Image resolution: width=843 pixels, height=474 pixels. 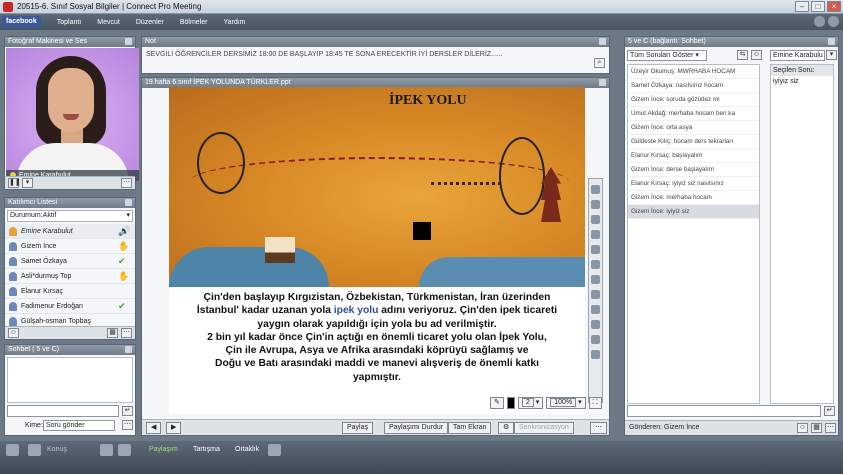 I want to click on mic-icon, so click(x=34, y=450).